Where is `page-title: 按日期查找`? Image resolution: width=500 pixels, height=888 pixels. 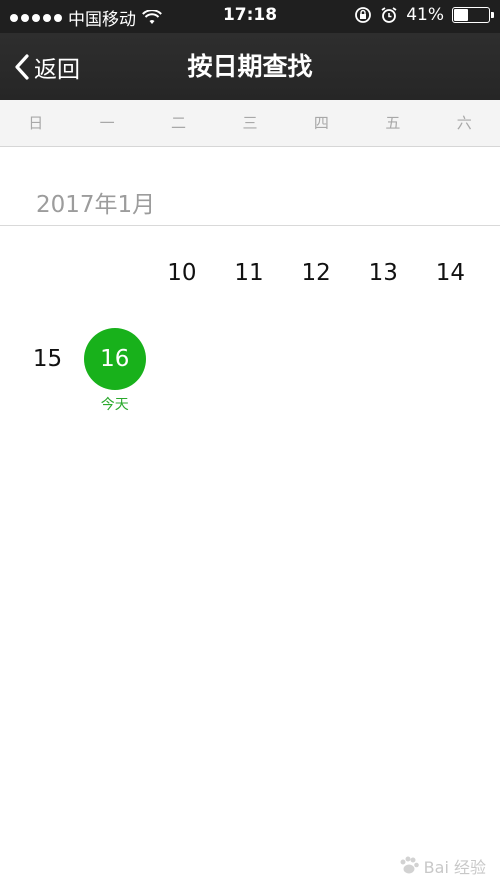 page-title: 按日期查找 is located at coordinates (250, 66).